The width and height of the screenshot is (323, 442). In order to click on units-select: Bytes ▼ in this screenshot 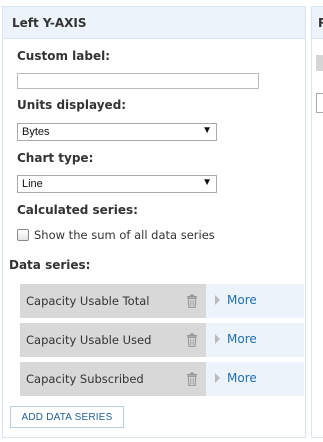, I will do `click(117, 132)`.